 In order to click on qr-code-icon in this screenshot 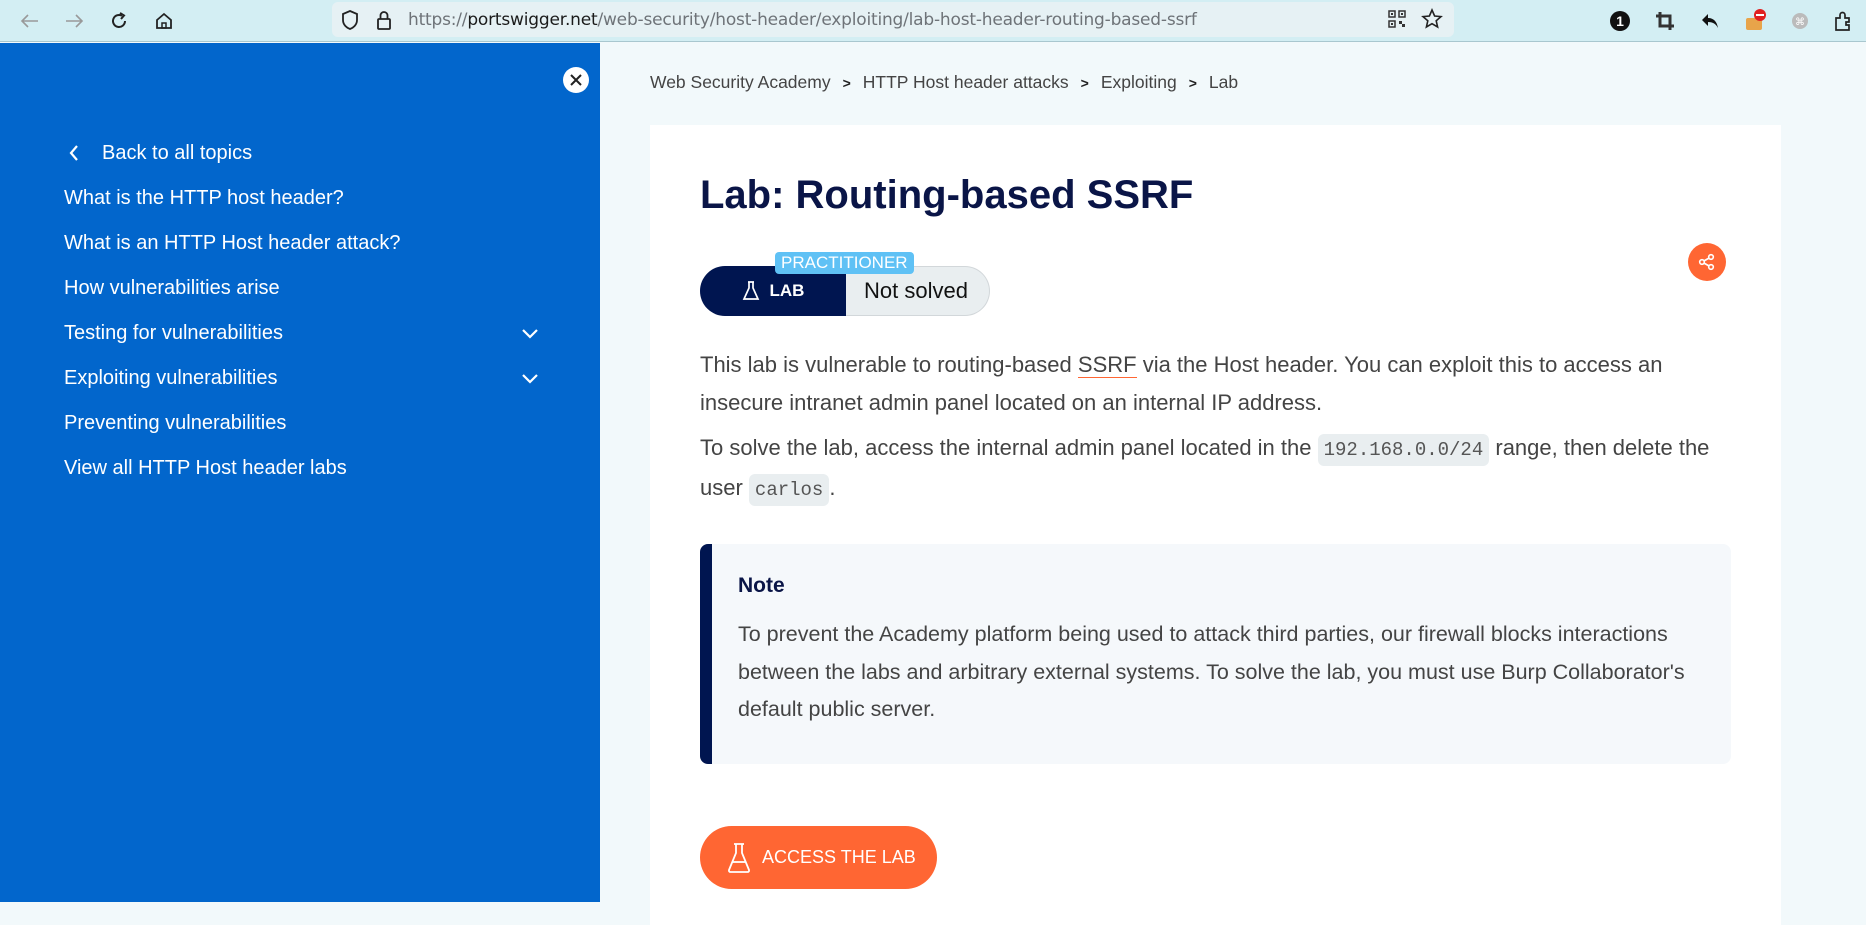, I will do `click(1397, 21)`.